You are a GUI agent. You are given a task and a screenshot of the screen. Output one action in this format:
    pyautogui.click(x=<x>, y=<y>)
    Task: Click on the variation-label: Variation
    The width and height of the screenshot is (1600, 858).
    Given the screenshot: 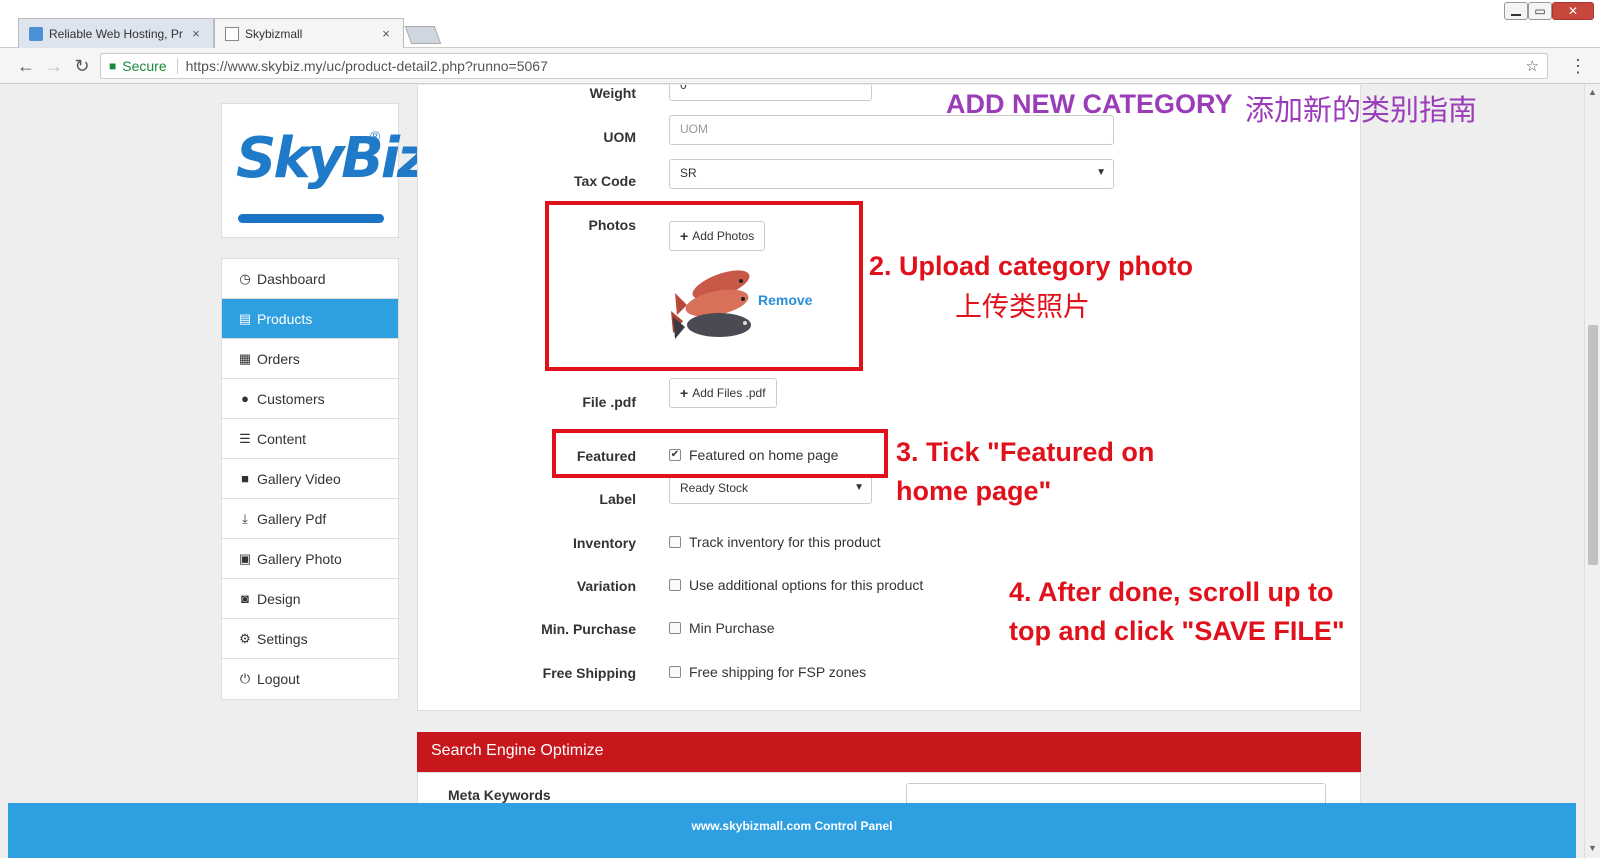 What is the action you would take?
    pyautogui.click(x=606, y=586)
    